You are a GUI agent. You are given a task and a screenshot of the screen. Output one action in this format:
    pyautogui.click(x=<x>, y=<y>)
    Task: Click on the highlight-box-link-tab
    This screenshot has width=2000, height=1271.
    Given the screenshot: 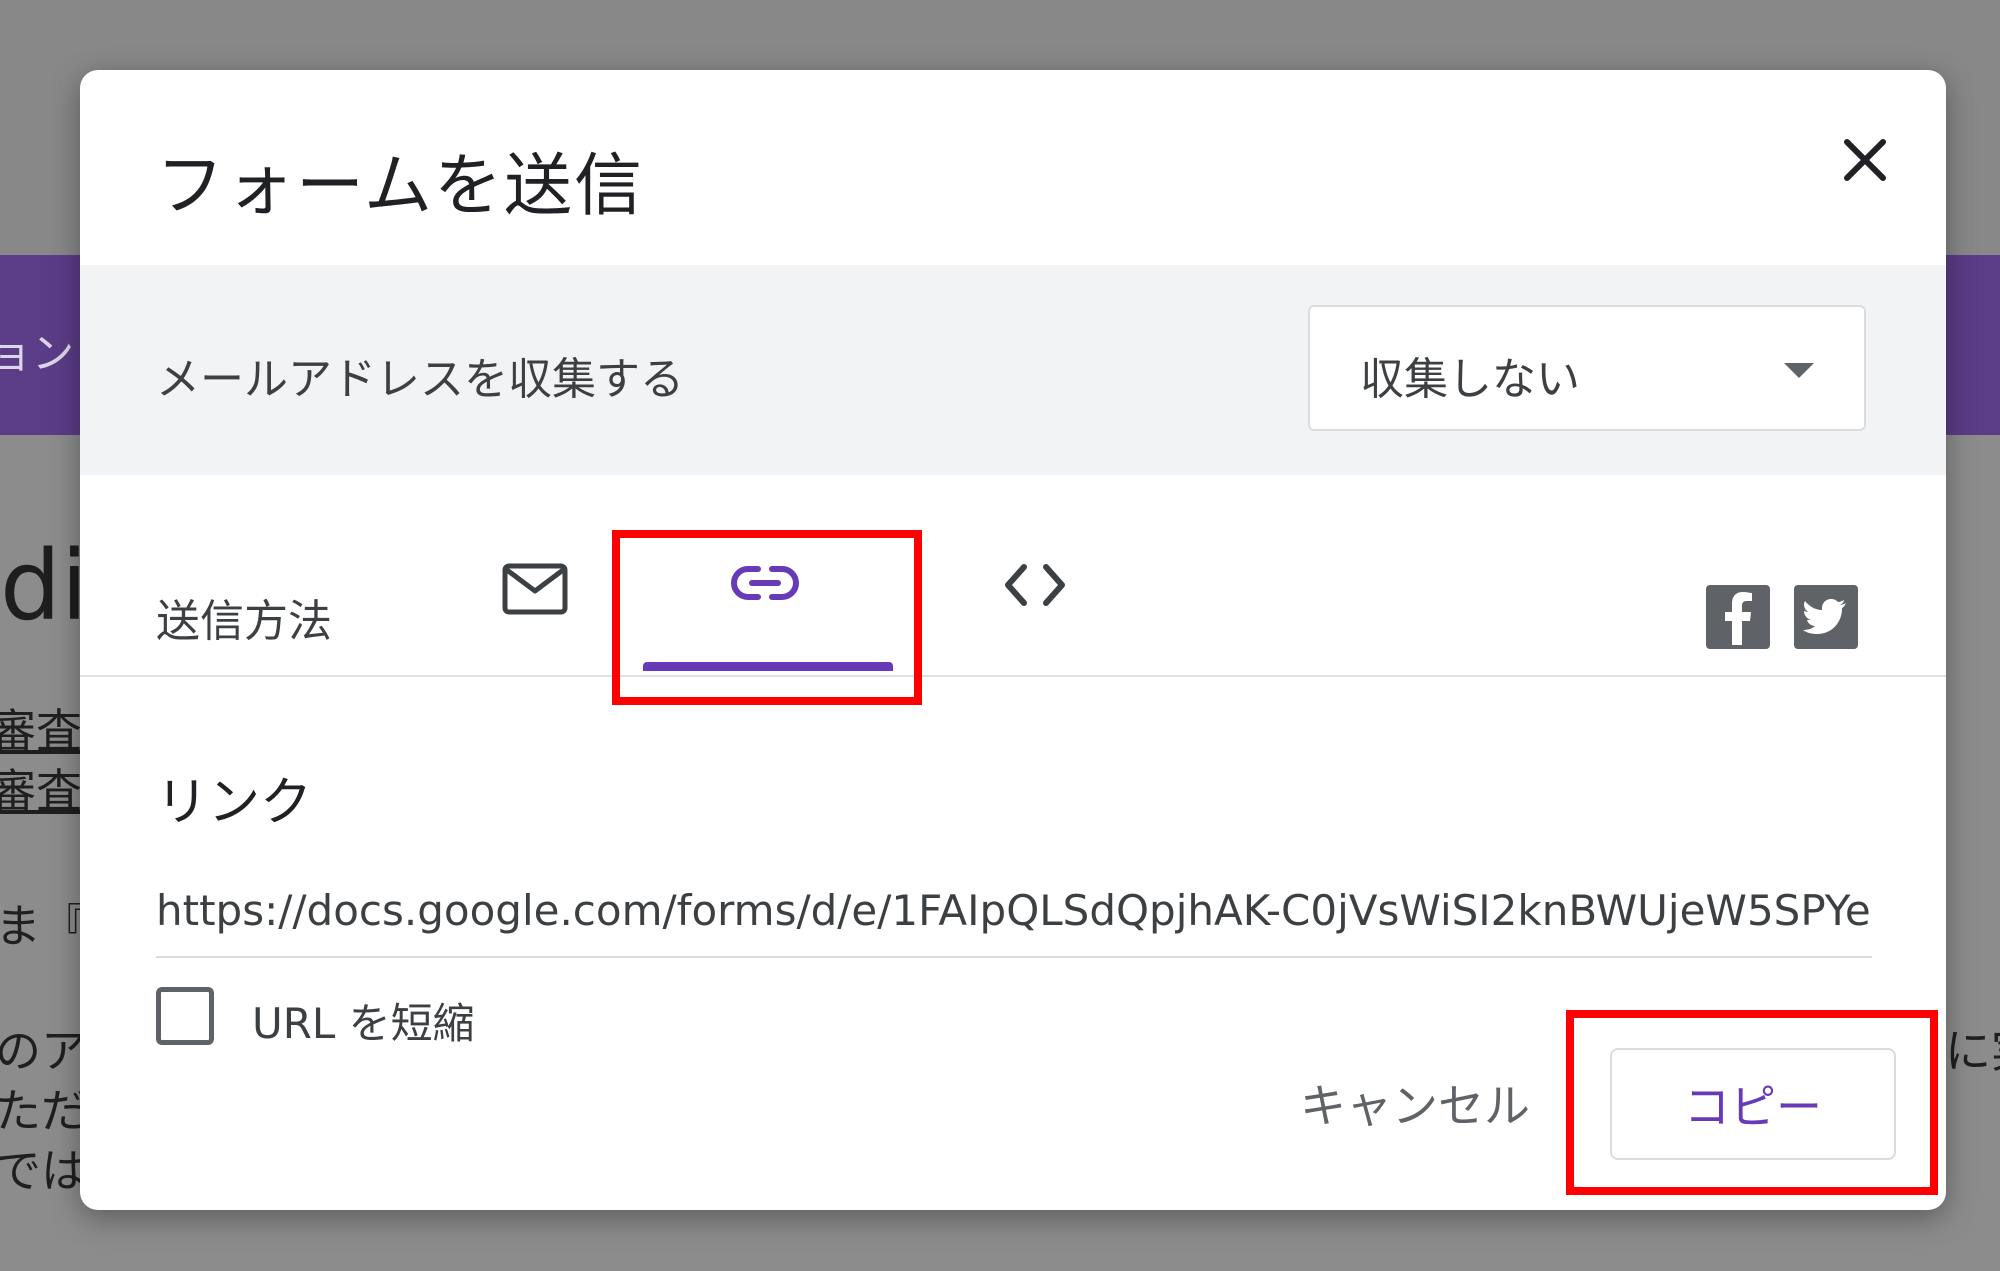 What is the action you would take?
    pyautogui.click(x=767, y=617)
    